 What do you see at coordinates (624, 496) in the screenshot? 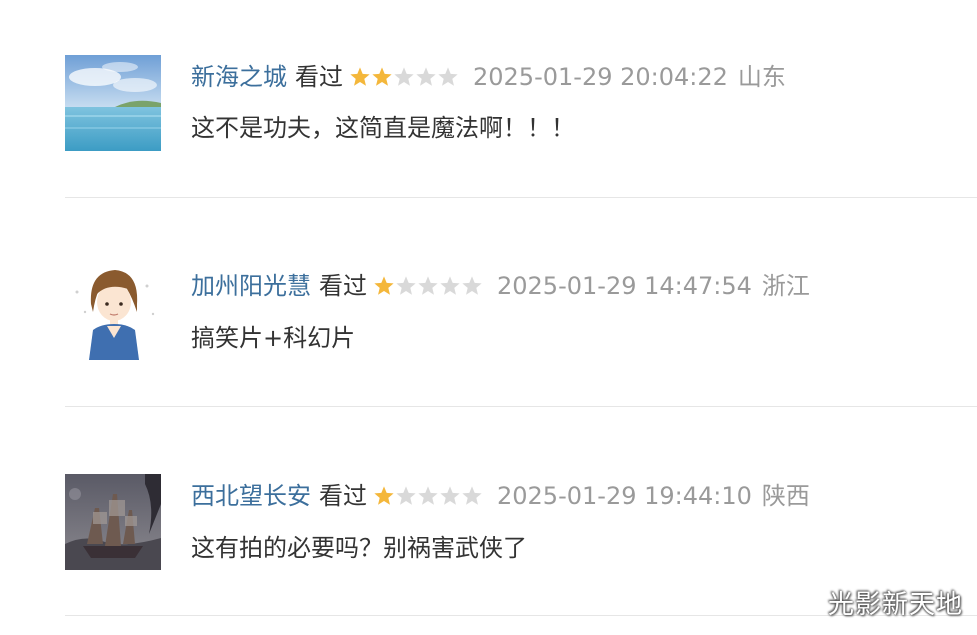
I see `comment-time: 2025-01-29 19:44:10` at bounding box center [624, 496].